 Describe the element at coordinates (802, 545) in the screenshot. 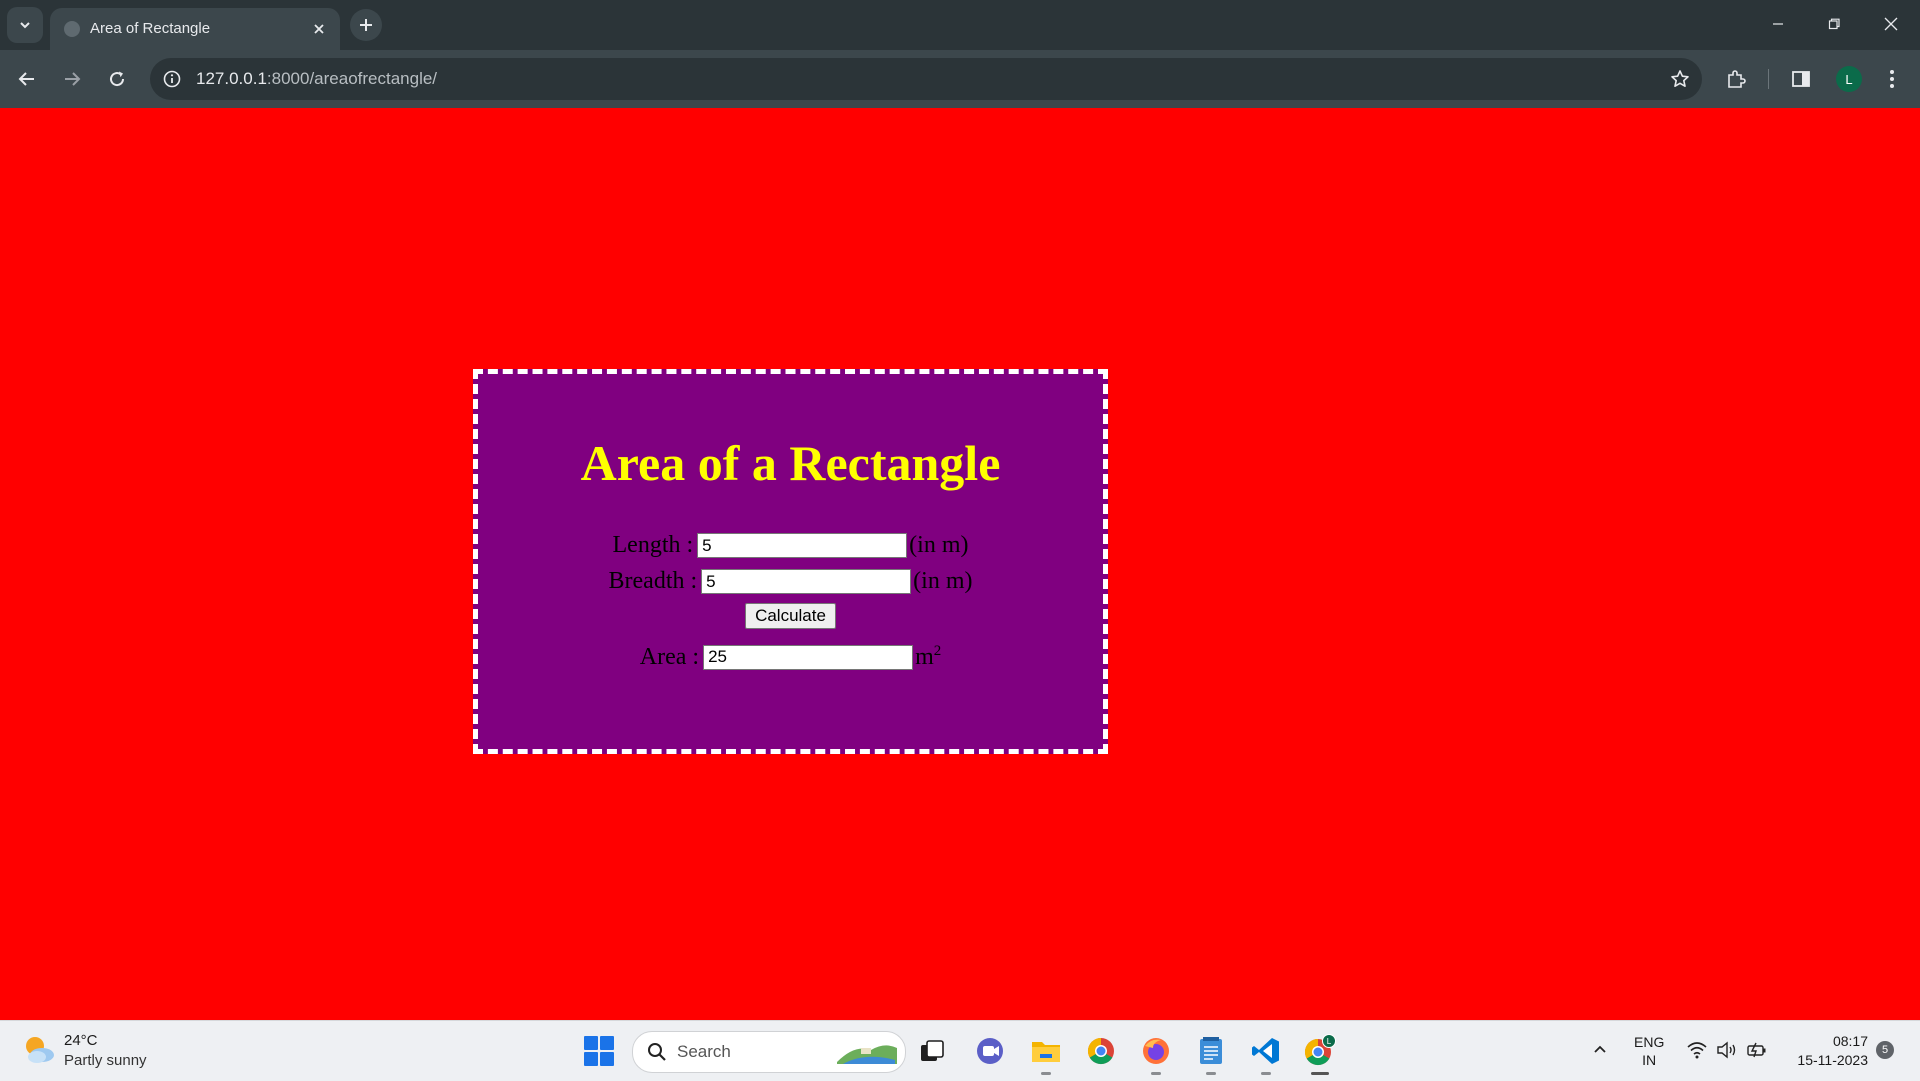

I see `length-input` at that location.